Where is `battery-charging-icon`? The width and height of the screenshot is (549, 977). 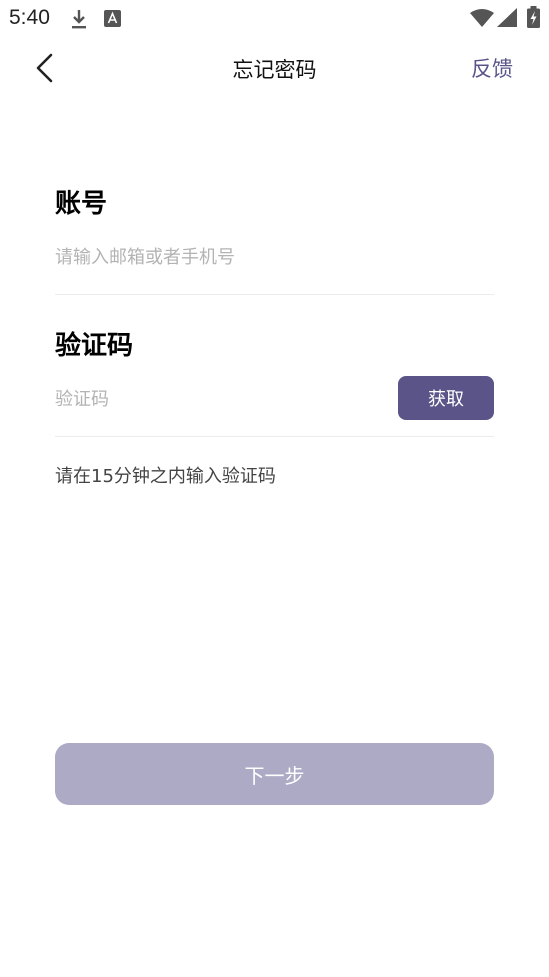
battery-charging-icon is located at coordinates (533, 17).